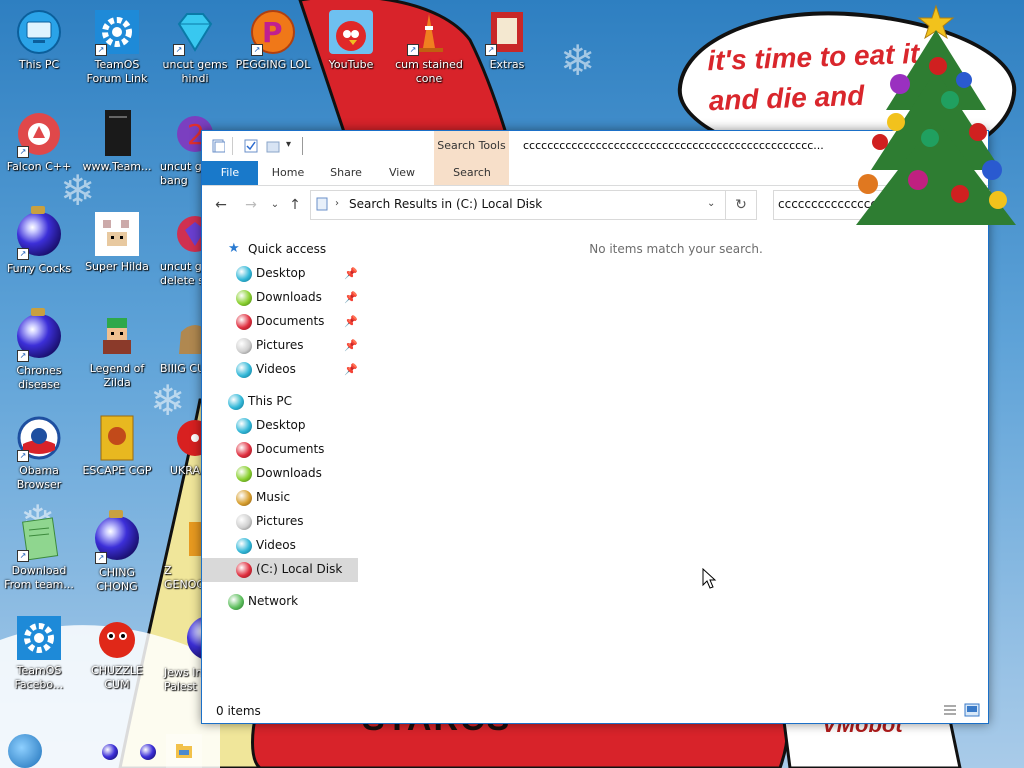 Image resolution: width=1024 pixels, height=768 pixels. What do you see at coordinates (273, 40) in the screenshot?
I see `desktop-icon-pegging: P ↗ PEGGING LOL` at bounding box center [273, 40].